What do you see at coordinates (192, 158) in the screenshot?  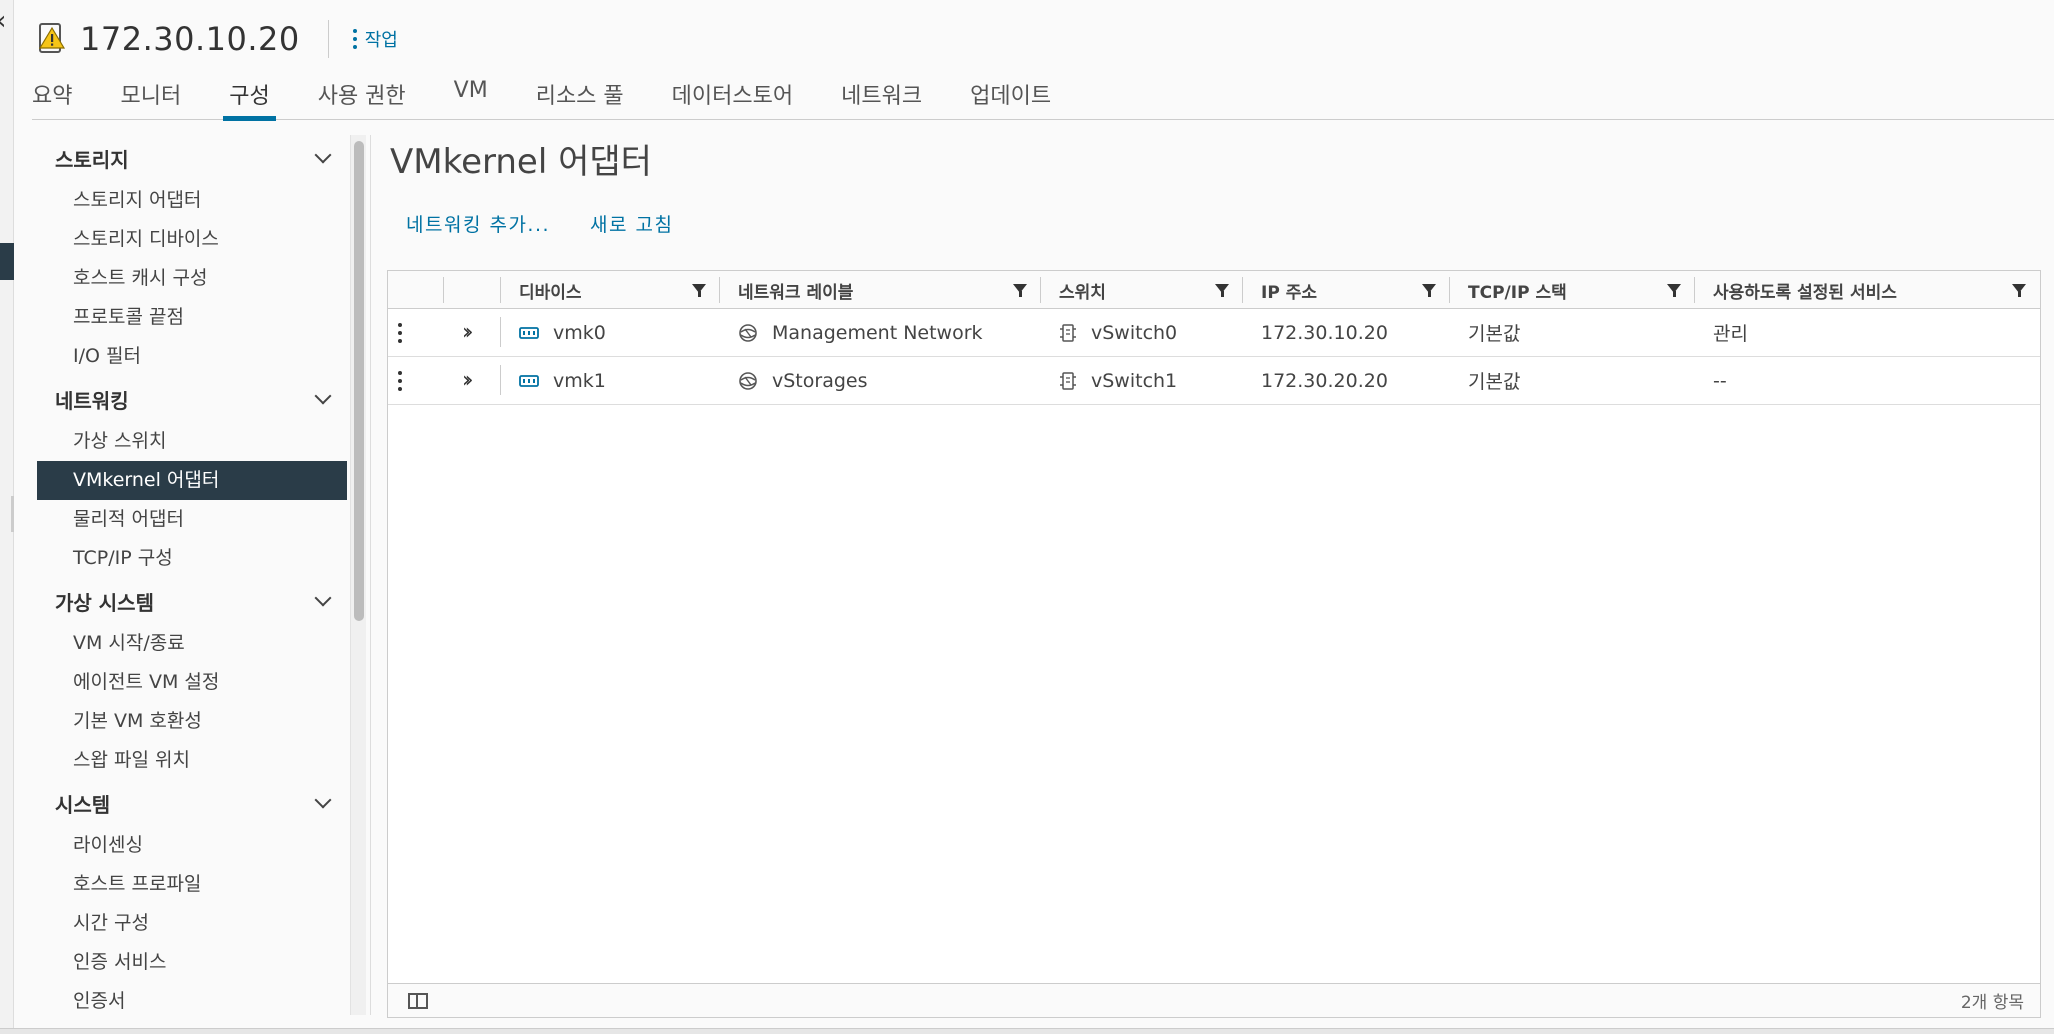 I see `group-storage-header: 스토리지` at bounding box center [192, 158].